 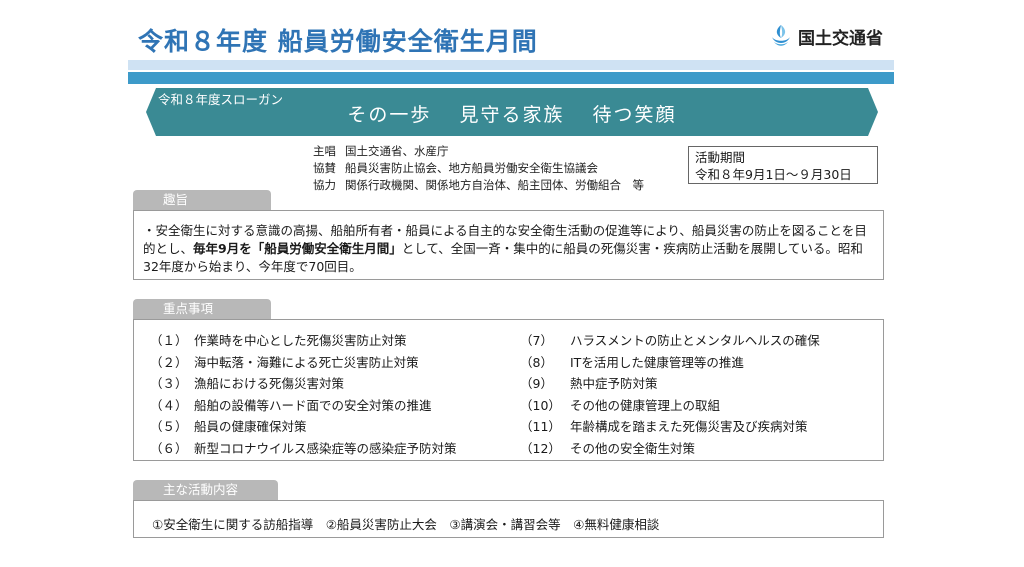 I want to click on focus-item: （12） その他の安全衛生対策, so click(x=670, y=449).